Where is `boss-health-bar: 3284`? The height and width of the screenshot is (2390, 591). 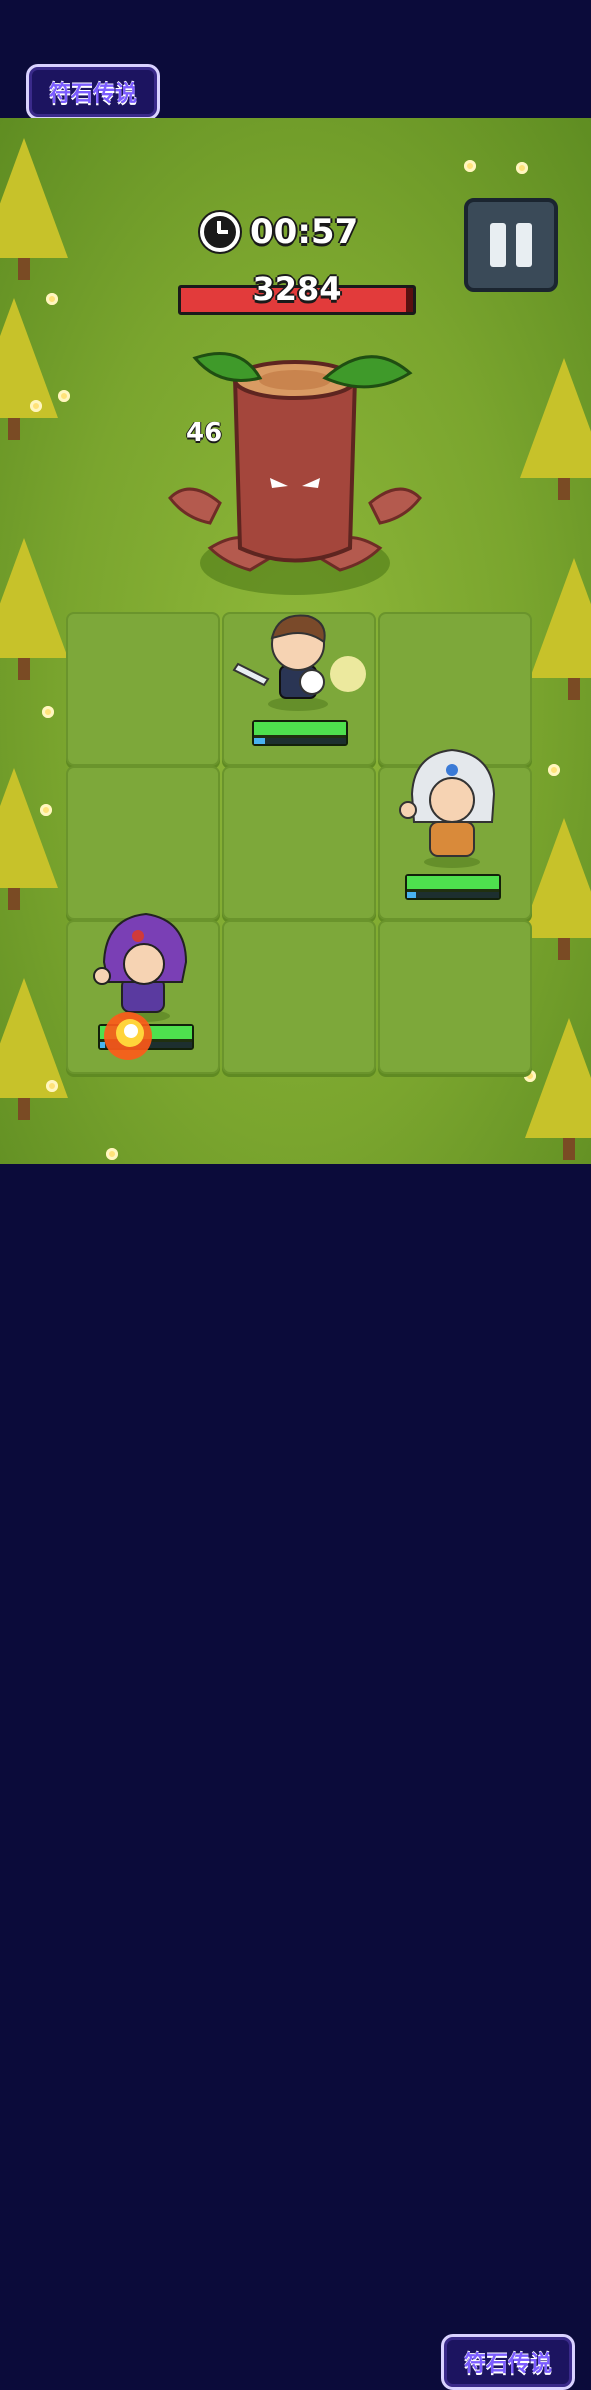 boss-health-bar: 3284 is located at coordinates (297, 292).